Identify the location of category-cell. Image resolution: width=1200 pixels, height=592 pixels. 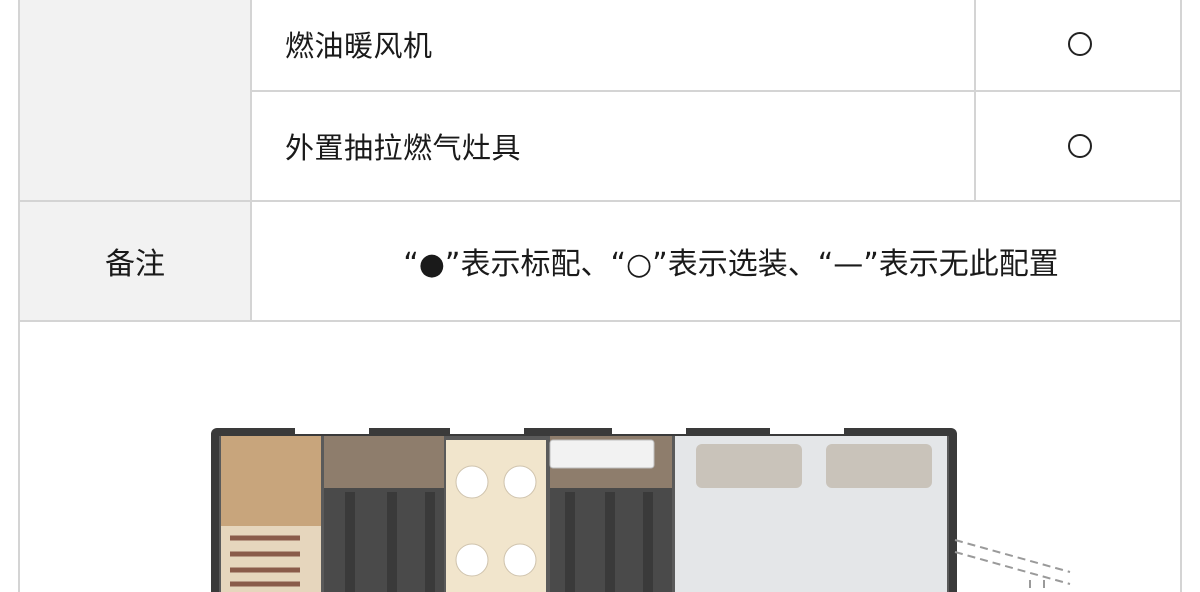
(136, 100).